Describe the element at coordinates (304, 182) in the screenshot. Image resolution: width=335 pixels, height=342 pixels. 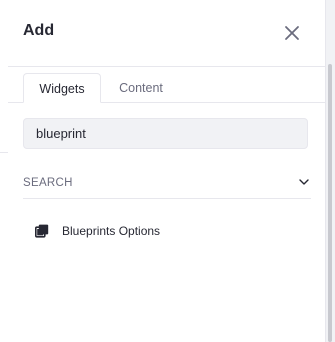
I see `chevron-down-icon` at that location.